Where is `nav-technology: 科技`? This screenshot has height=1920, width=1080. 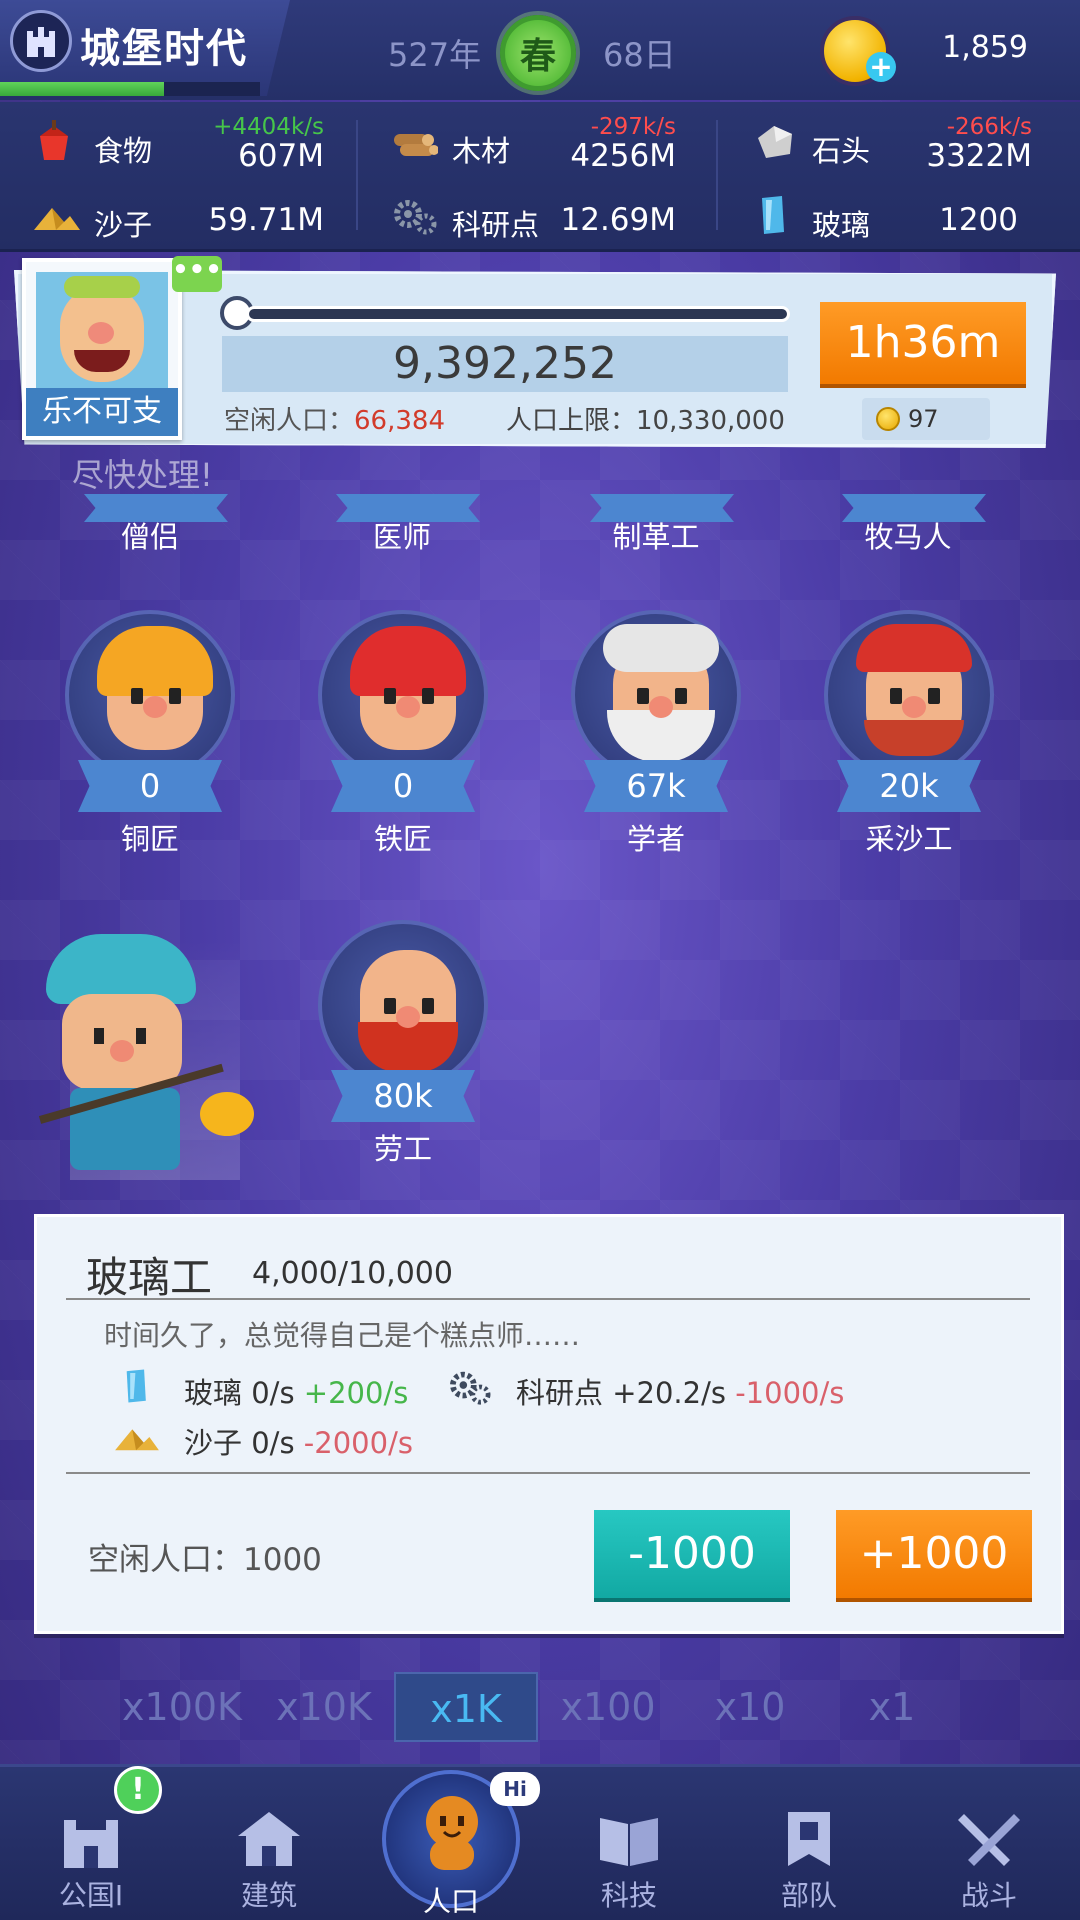
nav-technology: 科技 is located at coordinates (629, 1846).